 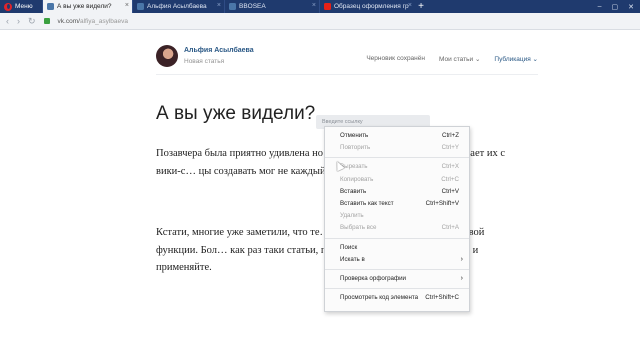 What do you see at coordinates (421, 6) in the screenshot?
I see `new-tab-button: +` at bounding box center [421, 6].